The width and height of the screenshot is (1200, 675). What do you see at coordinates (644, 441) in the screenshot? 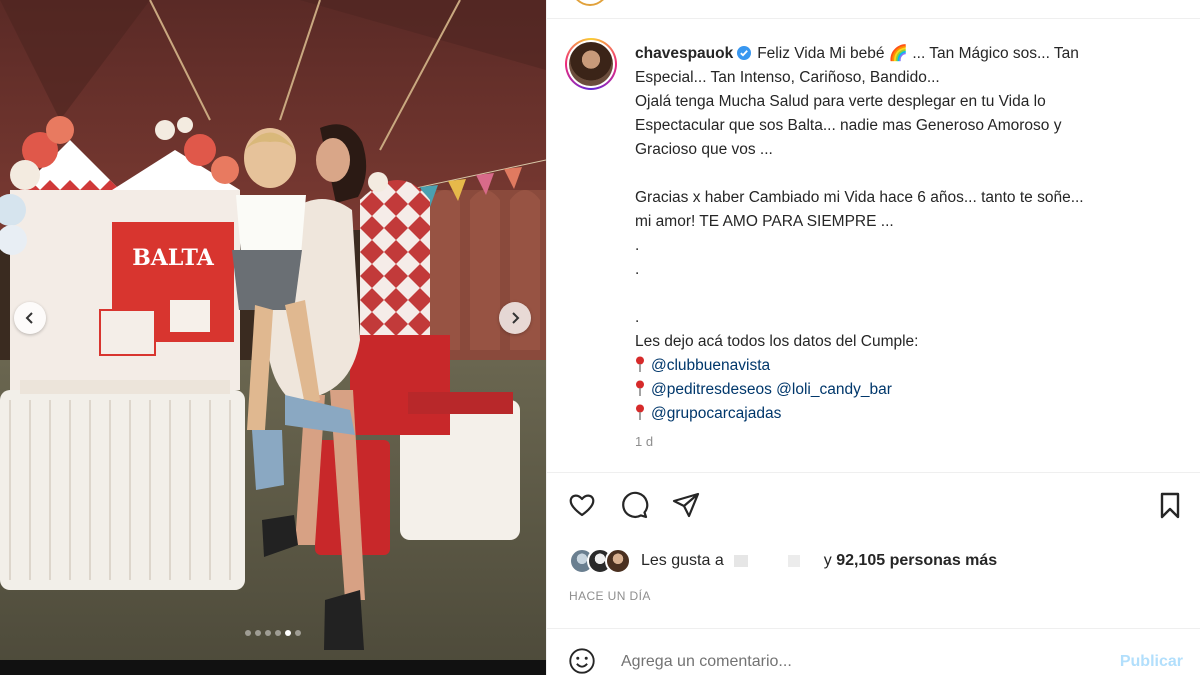
I see `caption-age: 1 d` at bounding box center [644, 441].